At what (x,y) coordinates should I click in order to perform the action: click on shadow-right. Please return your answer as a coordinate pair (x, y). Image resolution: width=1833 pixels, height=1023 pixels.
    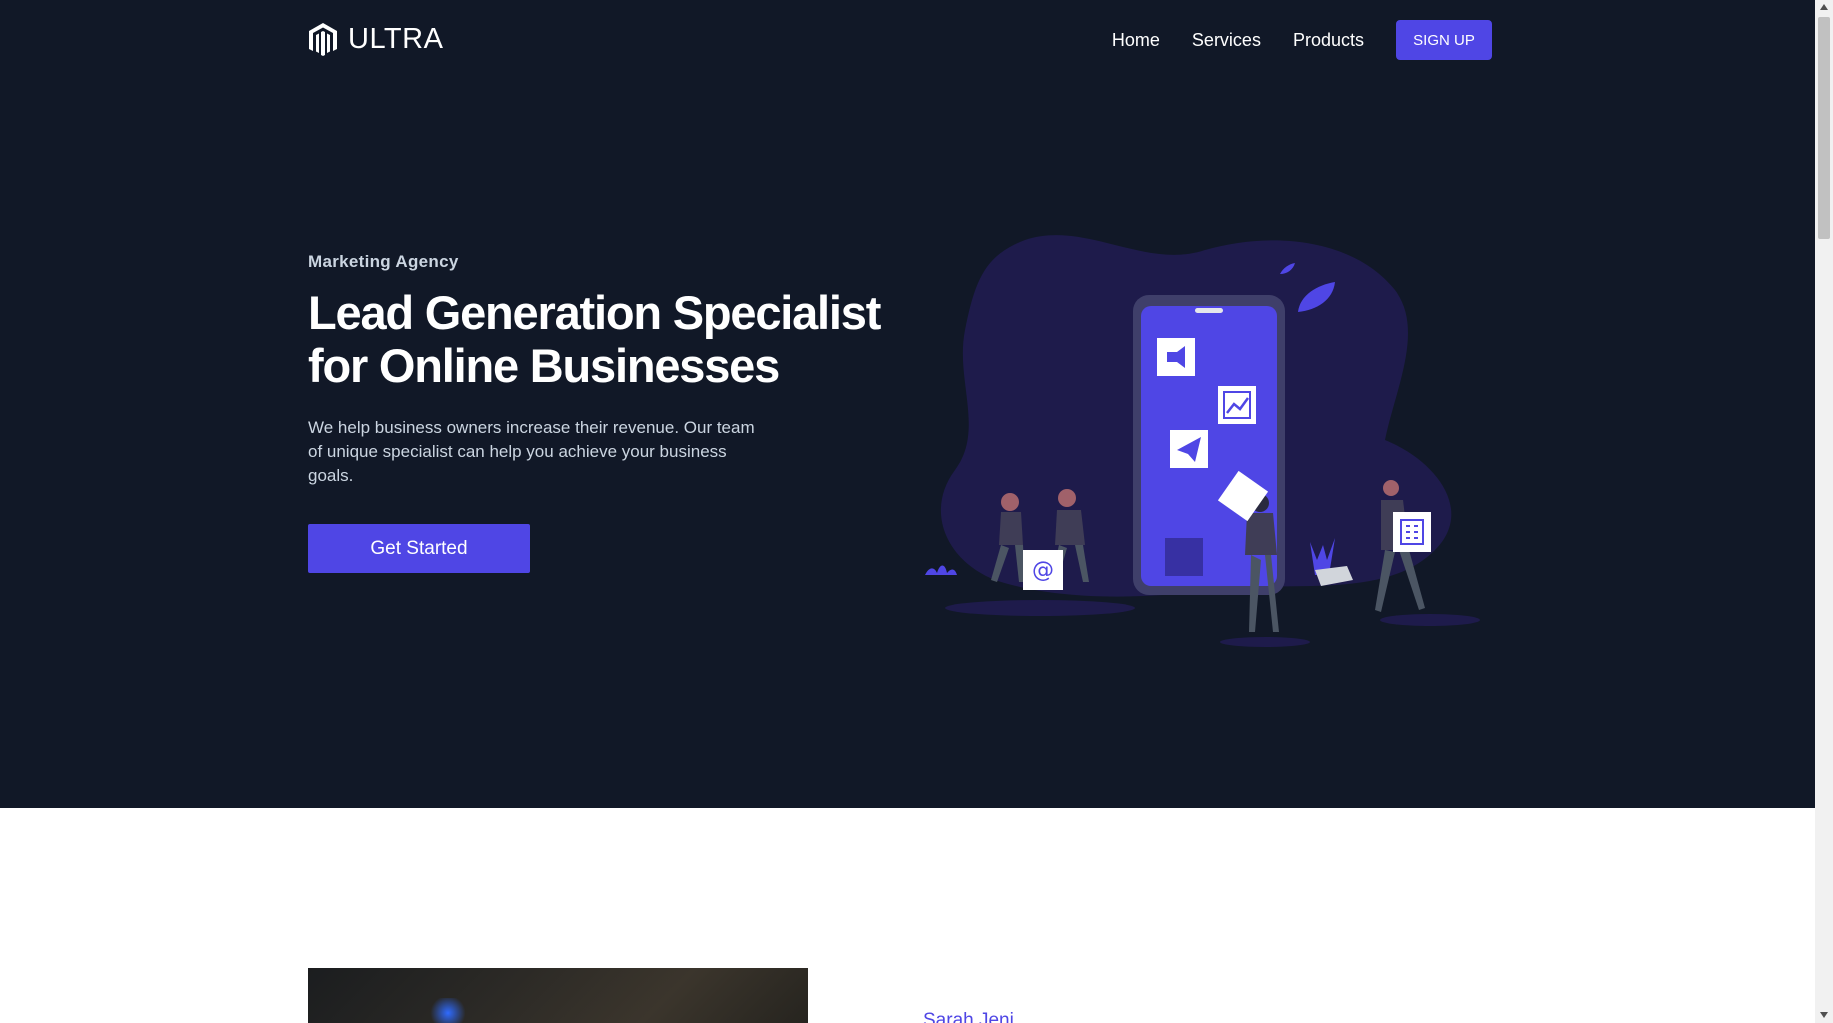
    Looking at the image, I should click on (1430, 620).